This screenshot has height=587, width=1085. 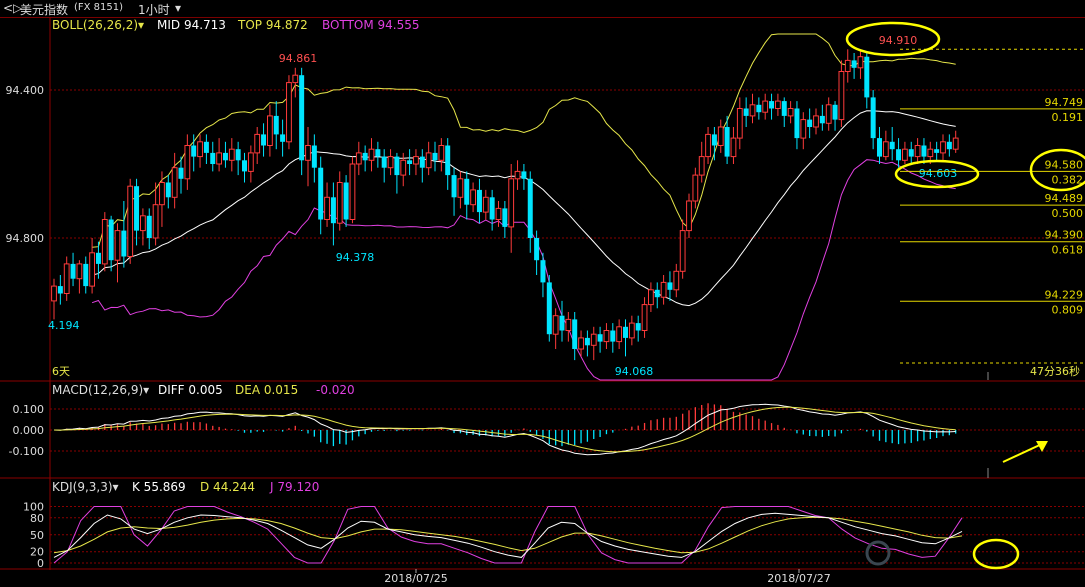 What do you see at coordinates (504, 429) in the screenshot?
I see `macd-diff-line` at bounding box center [504, 429].